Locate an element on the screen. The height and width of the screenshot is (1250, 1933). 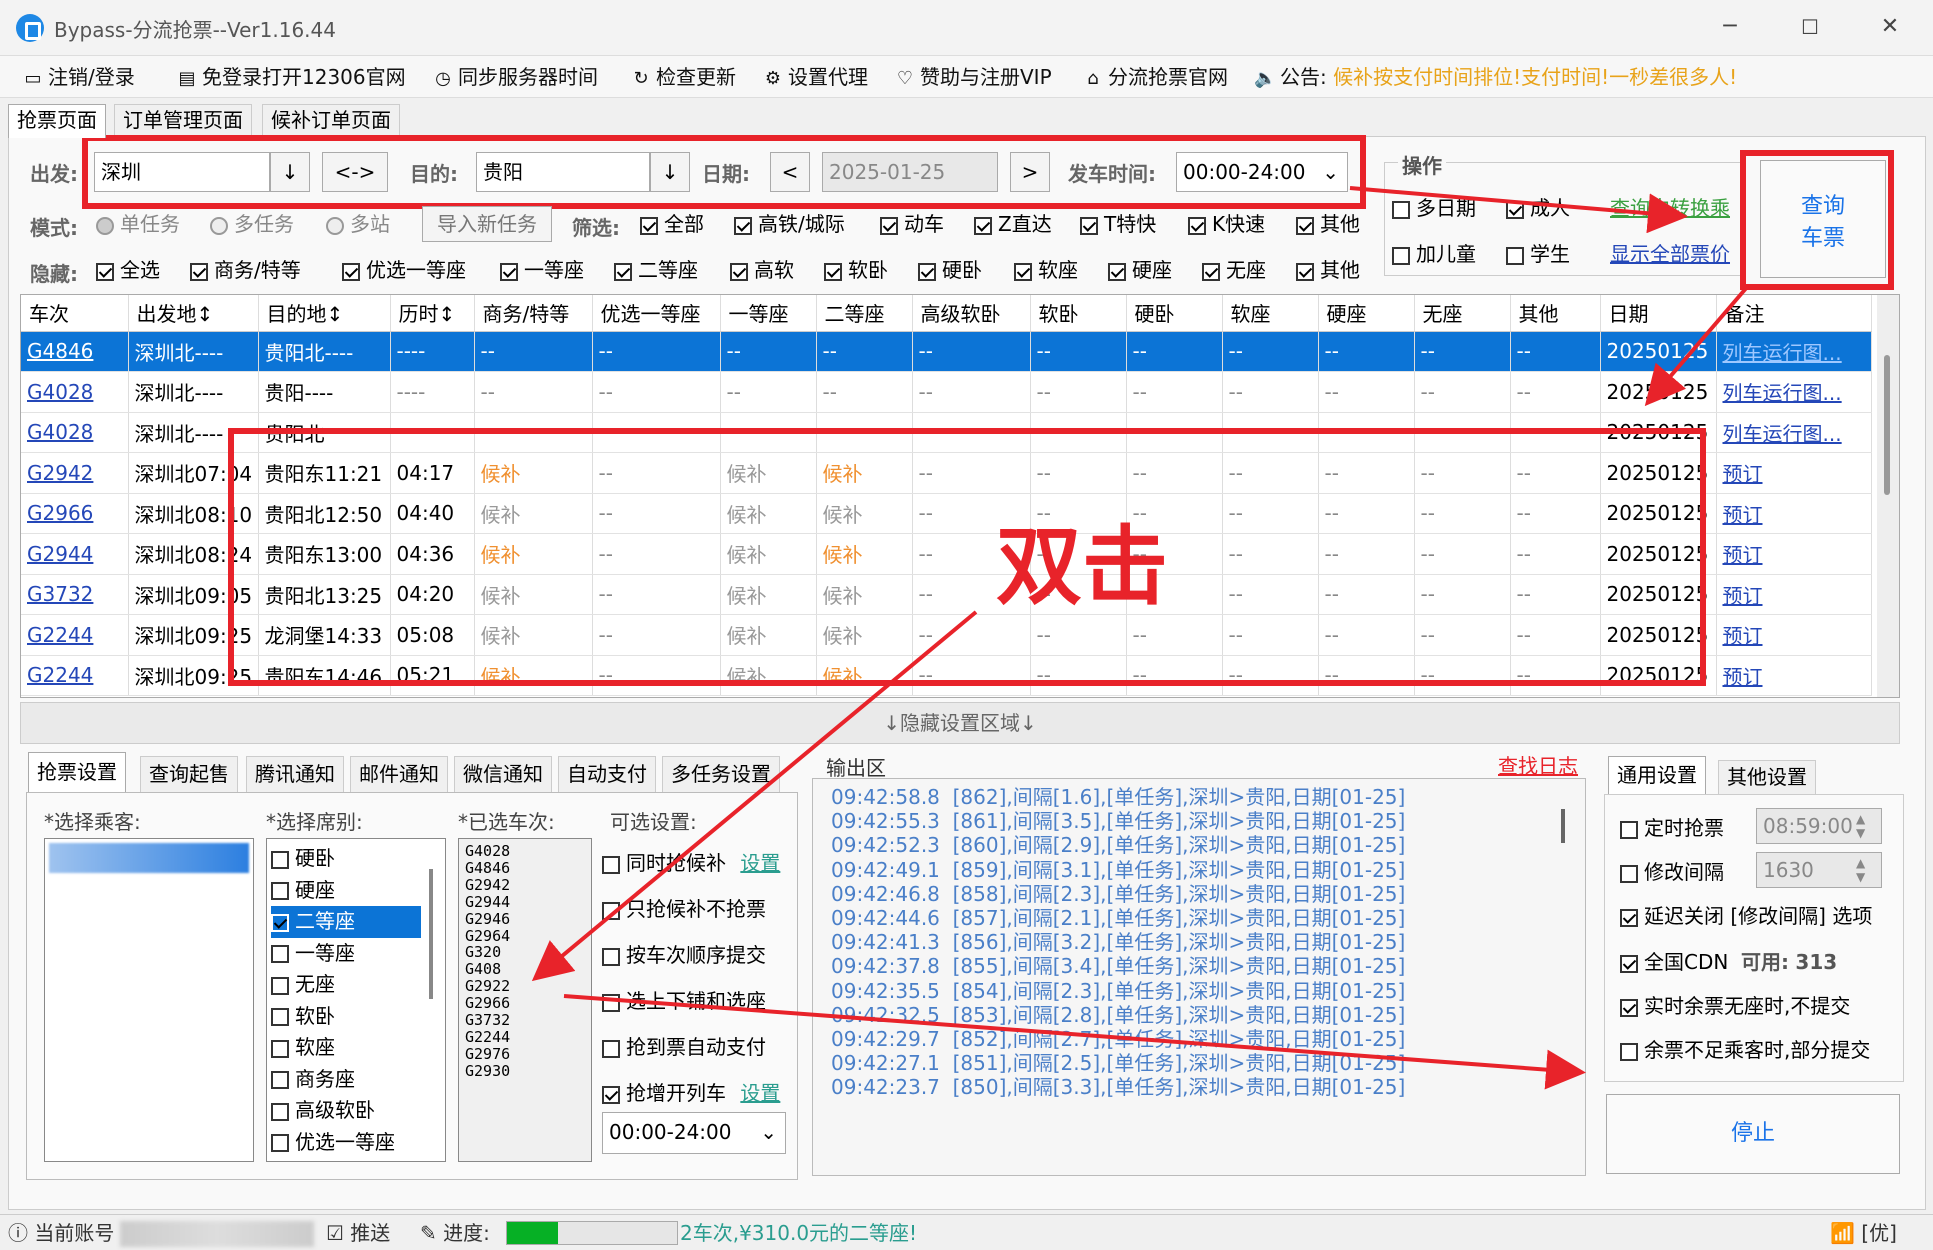
mode-multistation: 多站 is located at coordinates (358, 224).